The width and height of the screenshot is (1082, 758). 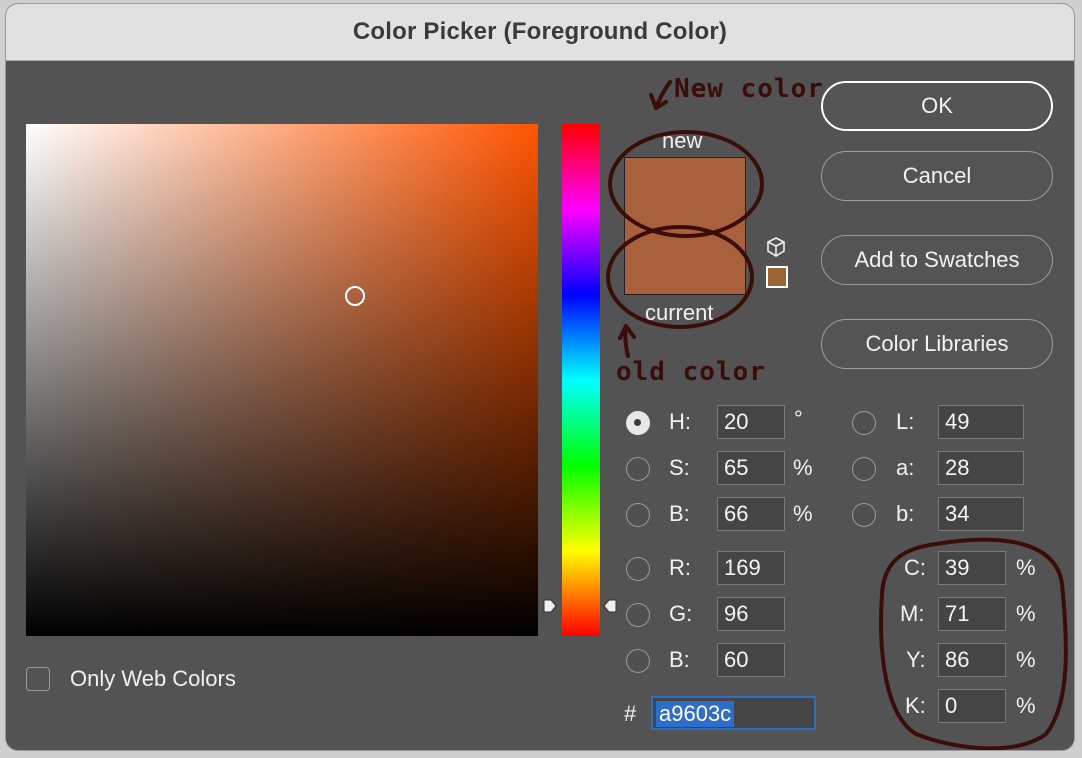 What do you see at coordinates (685, 192) in the screenshot?
I see `new-color-swatch` at bounding box center [685, 192].